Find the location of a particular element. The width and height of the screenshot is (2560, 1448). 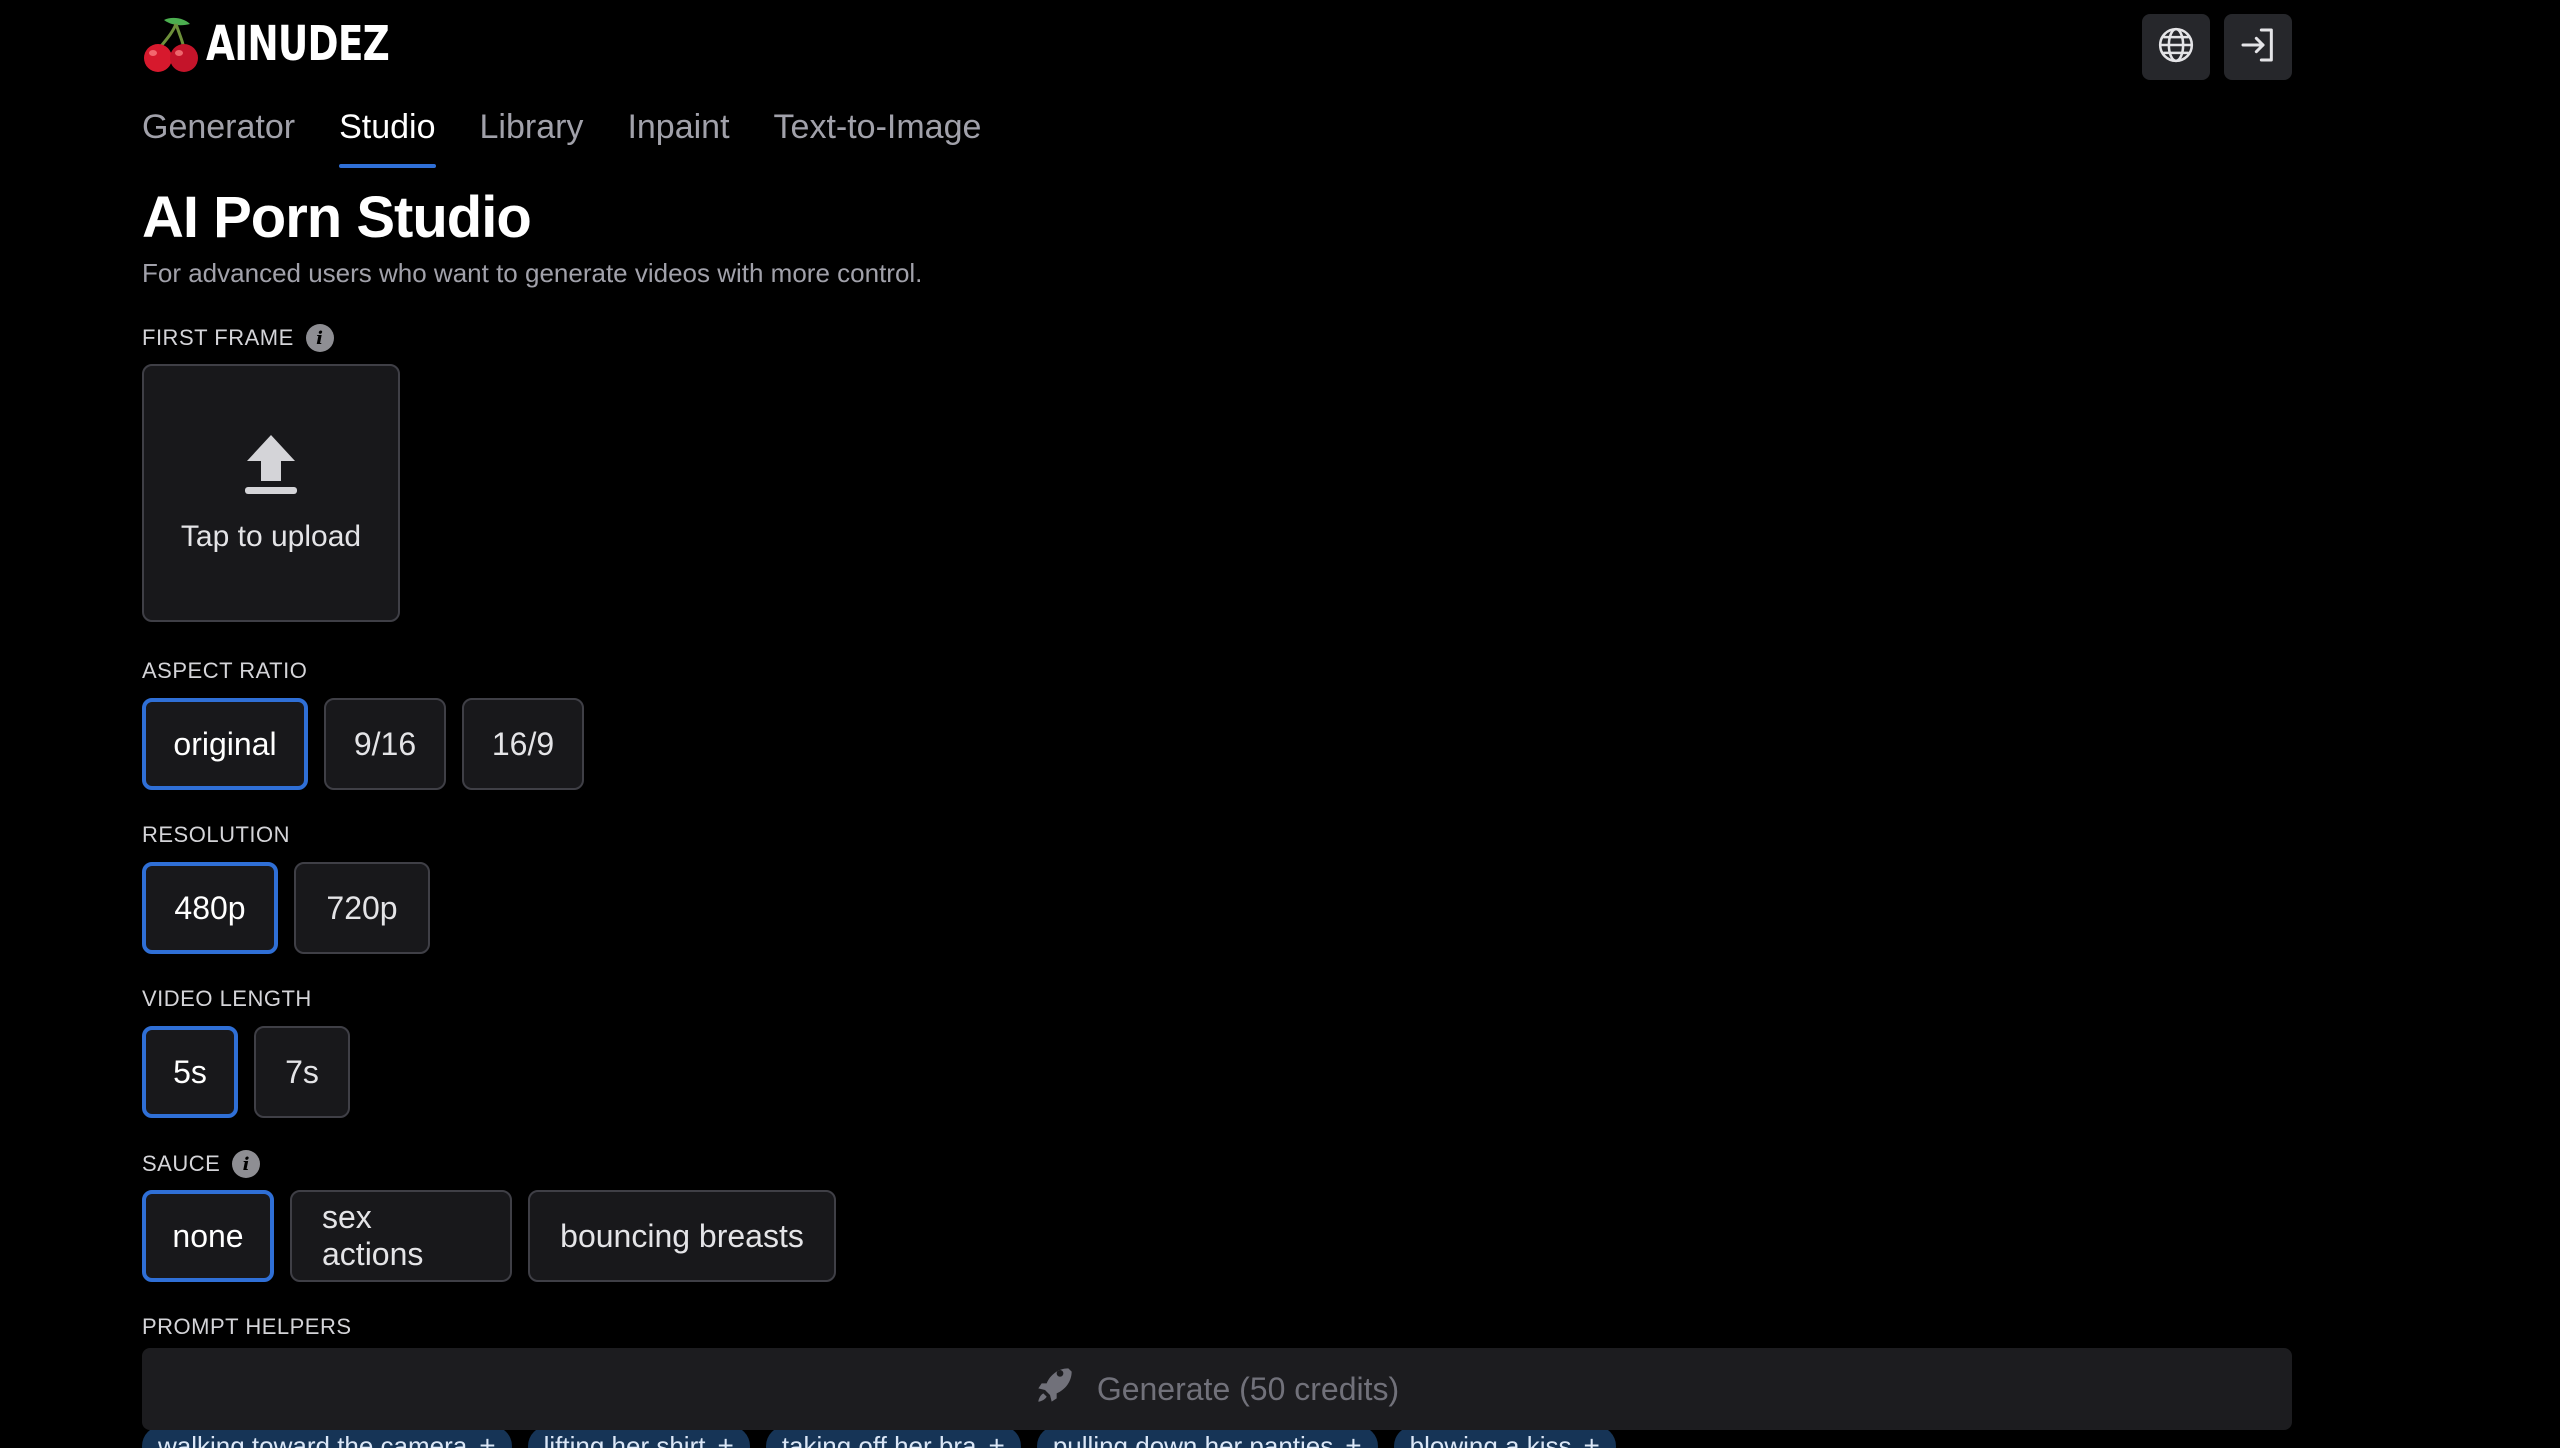

aspect-ratio-label-text: ASPECT RATIO is located at coordinates (225, 670).